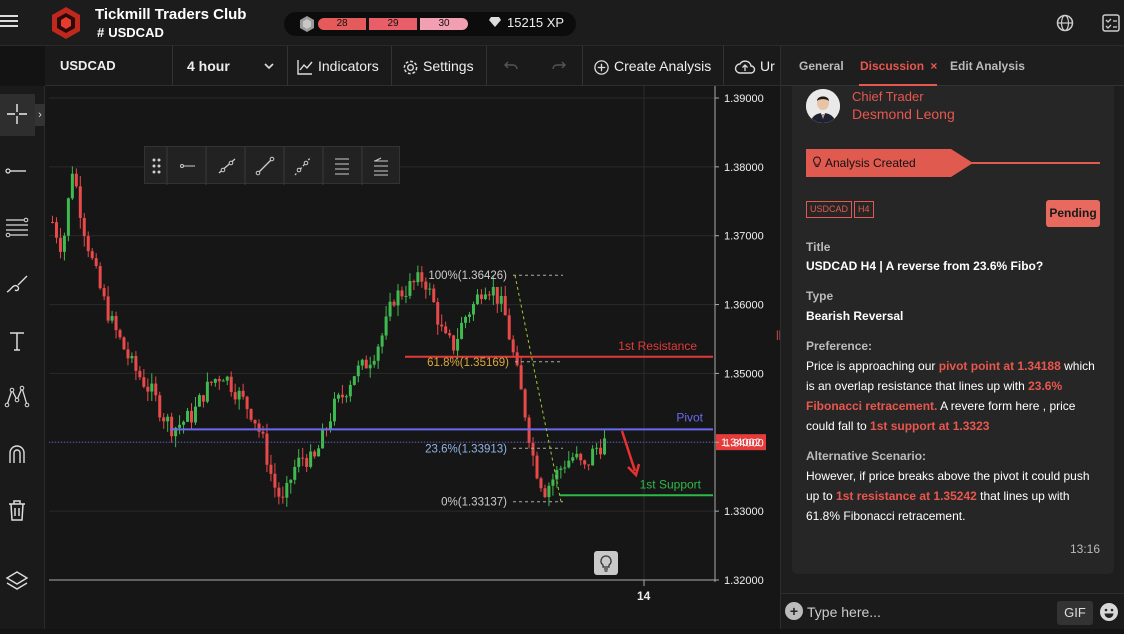  Describe the element at coordinates (265, 166) in the screenshot. I see `trend-line-icon` at that location.